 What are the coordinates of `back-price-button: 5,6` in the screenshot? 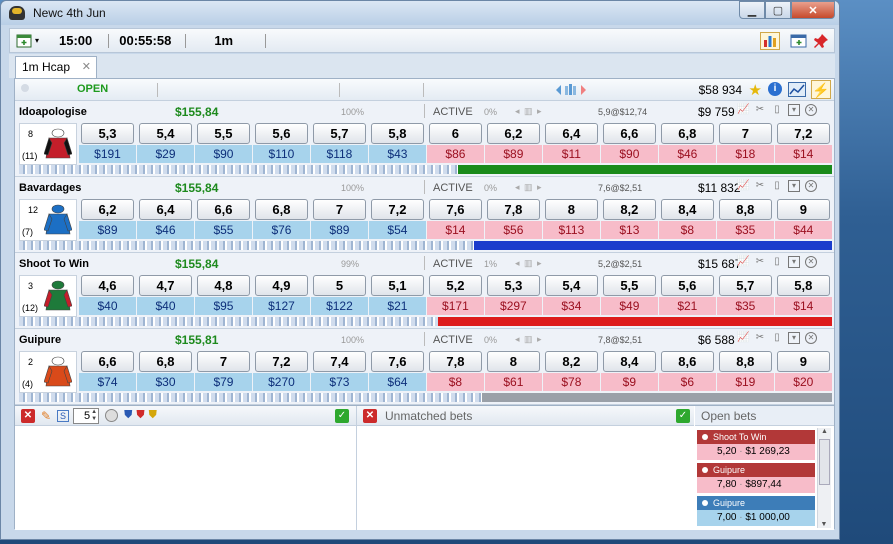 It's located at (281, 133).